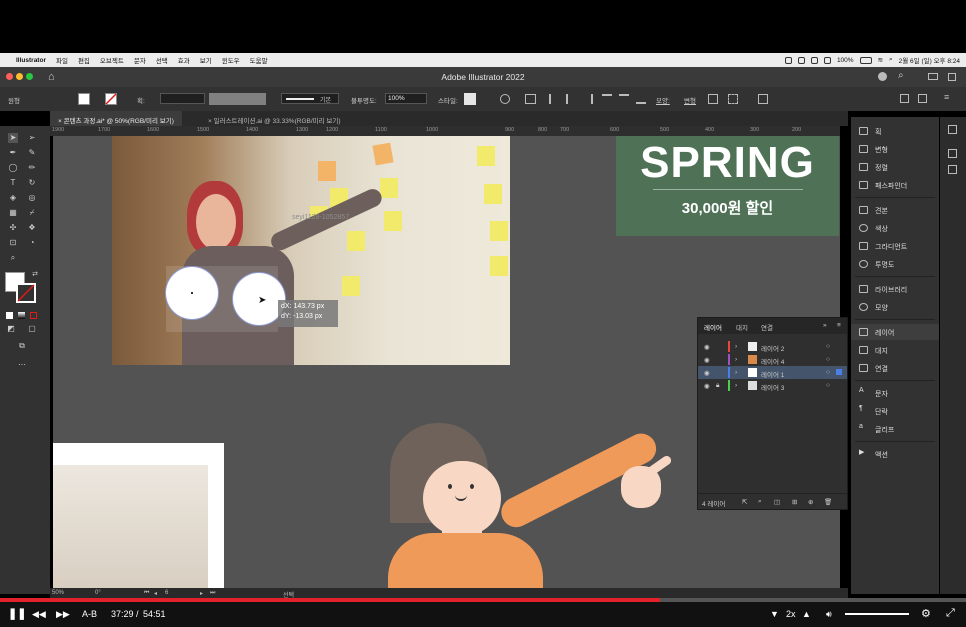 The height and width of the screenshot is (627, 966). I want to click on delete-layer-icon: 🗑︎, so click(828, 502).